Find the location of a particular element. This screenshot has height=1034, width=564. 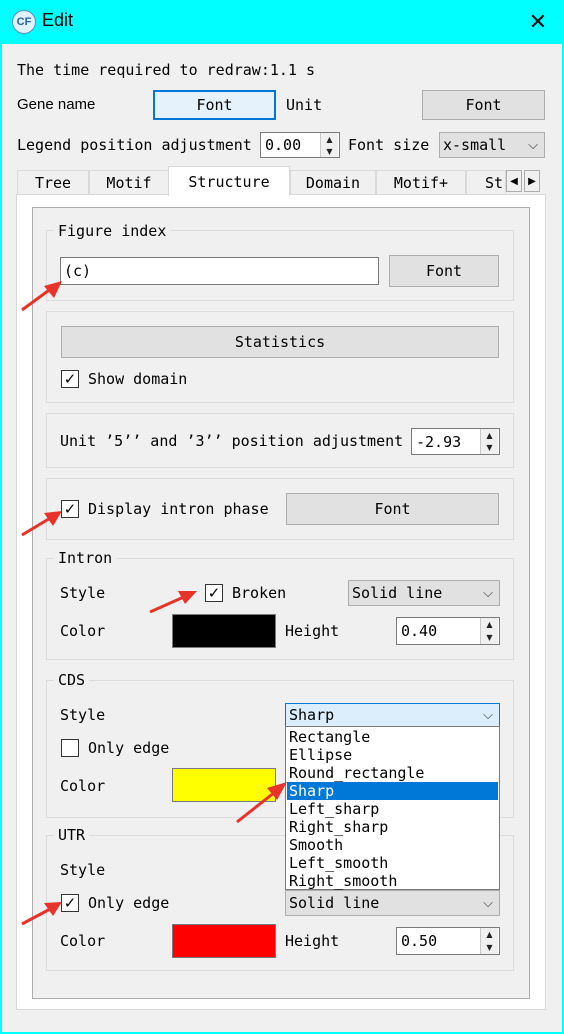

cds-style-option: Sharp is located at coordinates (392, 791).